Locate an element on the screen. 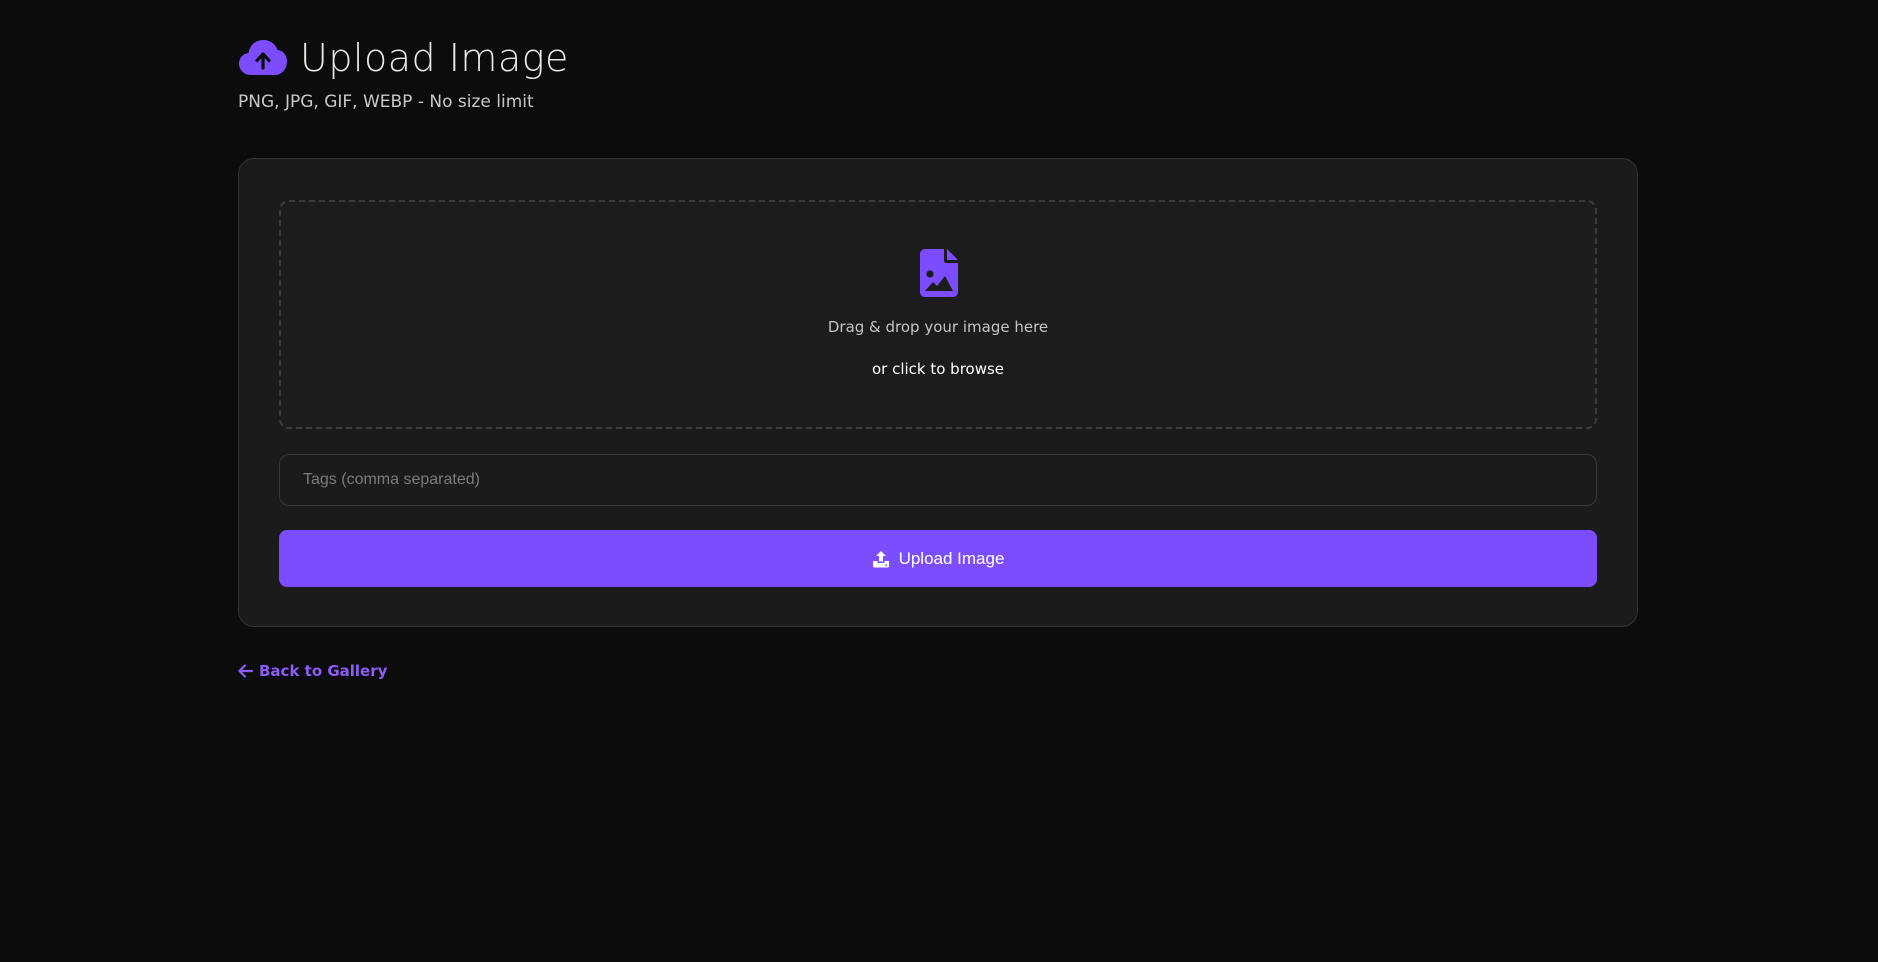 The width and height of the screenshot is (1878, 962). page-header: Upload Image is located at coordinates (403, 58).